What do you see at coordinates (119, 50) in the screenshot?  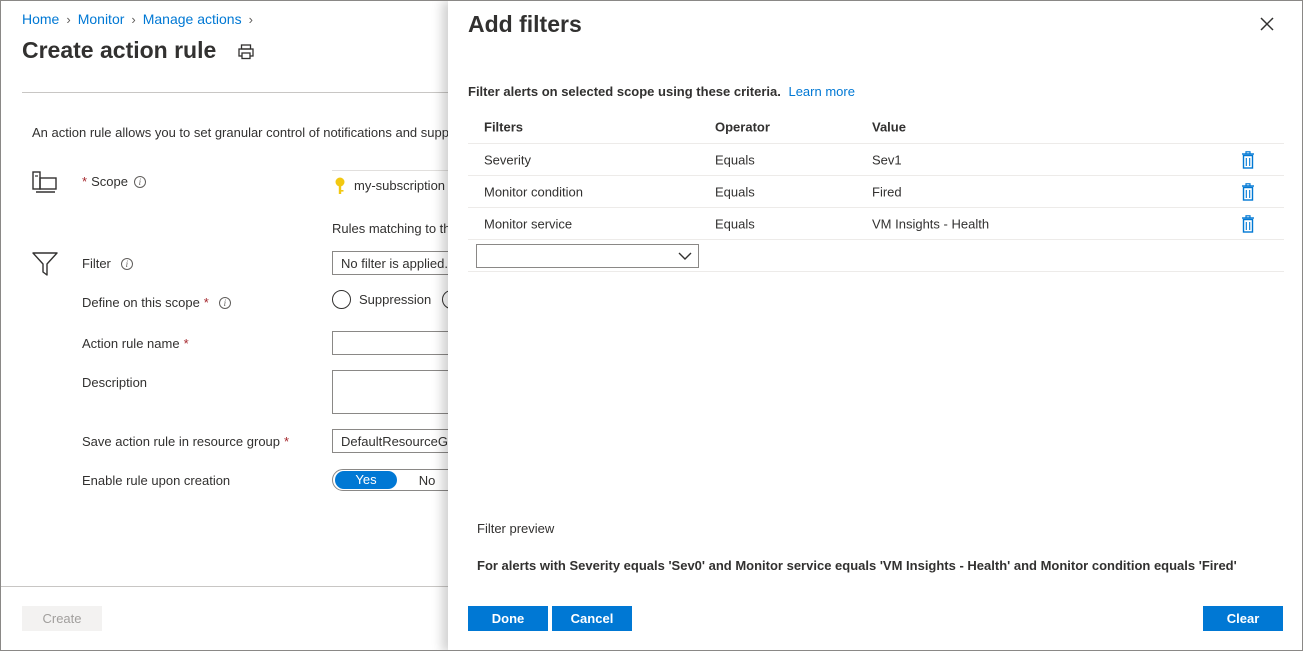 I see `page-title: Create action rule` at bounding box center [119, 50].